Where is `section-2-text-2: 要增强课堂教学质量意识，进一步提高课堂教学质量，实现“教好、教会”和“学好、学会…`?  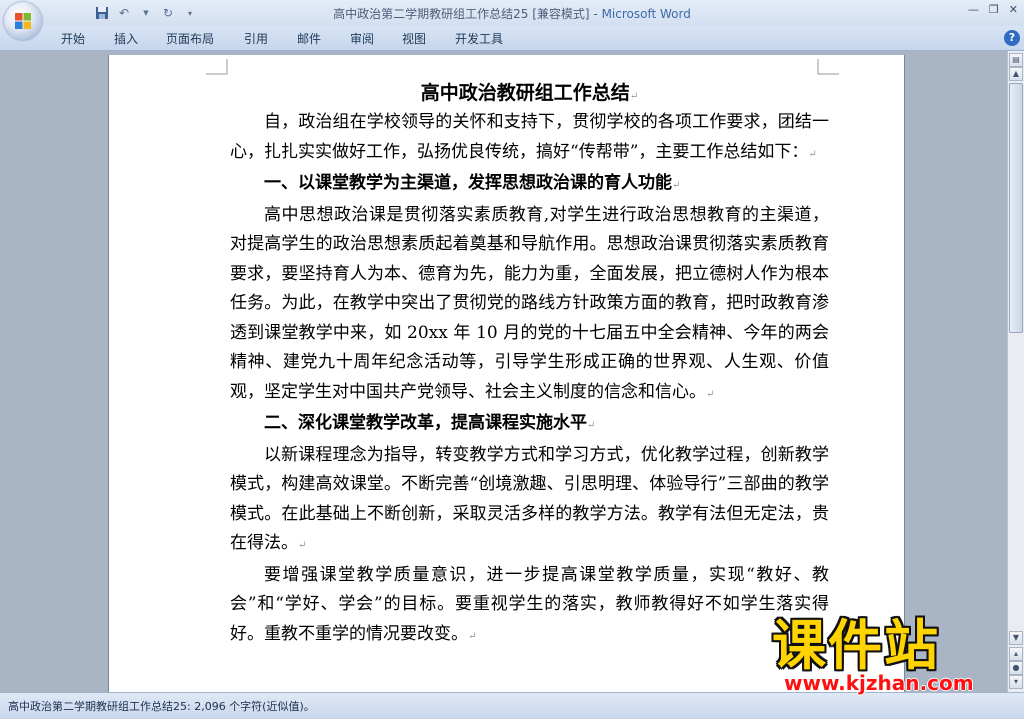
section-2-text-2: 要增强课堂教学质量意识，进一步提高课堂教学质量，实现“教好、教会”和“学好、学会… is located at coordinates (529, 604).